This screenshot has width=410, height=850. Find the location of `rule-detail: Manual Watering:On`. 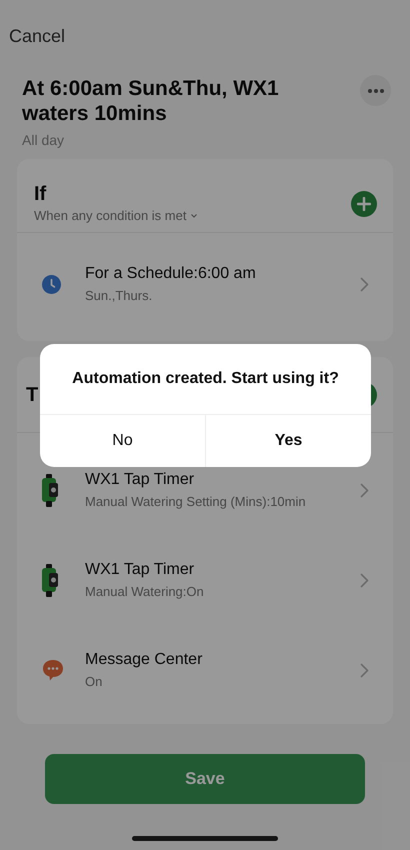

rule-detail: Manual Watering:On is located at coordinates (145, 591).